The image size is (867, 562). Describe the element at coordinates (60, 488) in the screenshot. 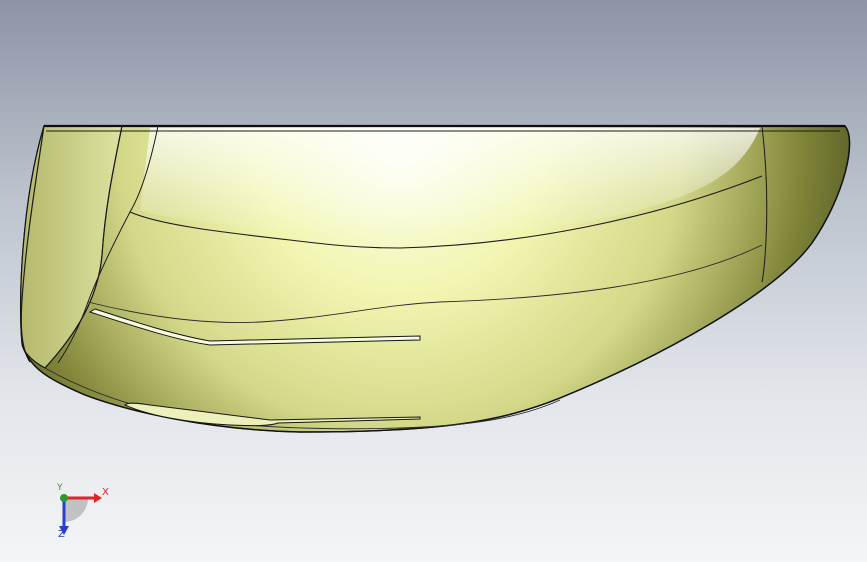

I see `y-axis-label: Y` at that location.